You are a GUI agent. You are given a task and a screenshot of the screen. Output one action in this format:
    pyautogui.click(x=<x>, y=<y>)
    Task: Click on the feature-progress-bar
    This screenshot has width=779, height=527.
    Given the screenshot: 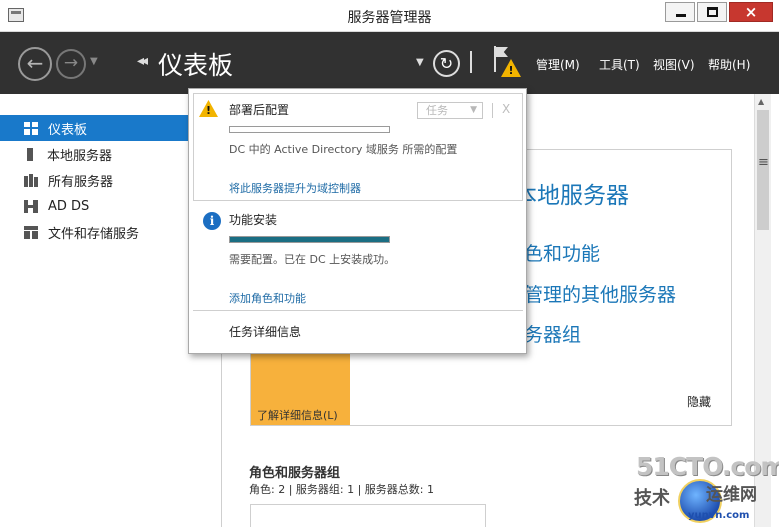 What is the action you would take?
    pyautogui.click(x=309, y=239)
    